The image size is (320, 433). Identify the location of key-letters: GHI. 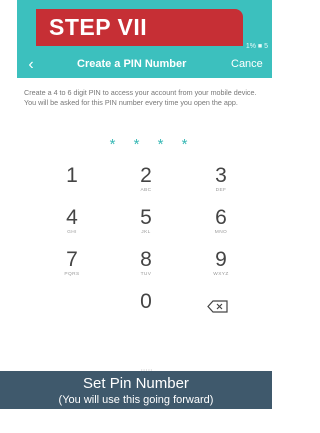
(72, 232).